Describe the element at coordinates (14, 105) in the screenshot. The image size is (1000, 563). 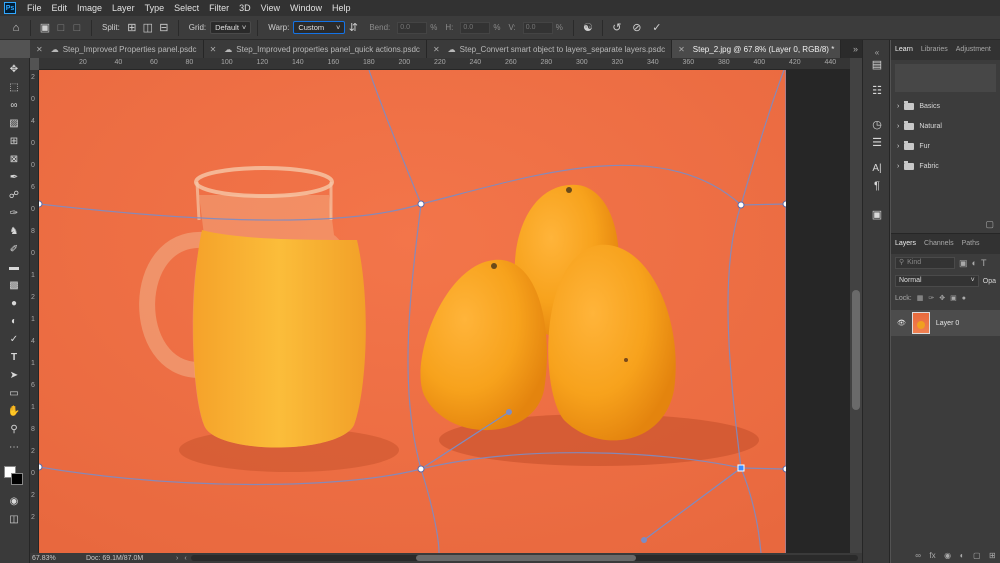
I see `lasso-tool-icon: ∞` at that location.